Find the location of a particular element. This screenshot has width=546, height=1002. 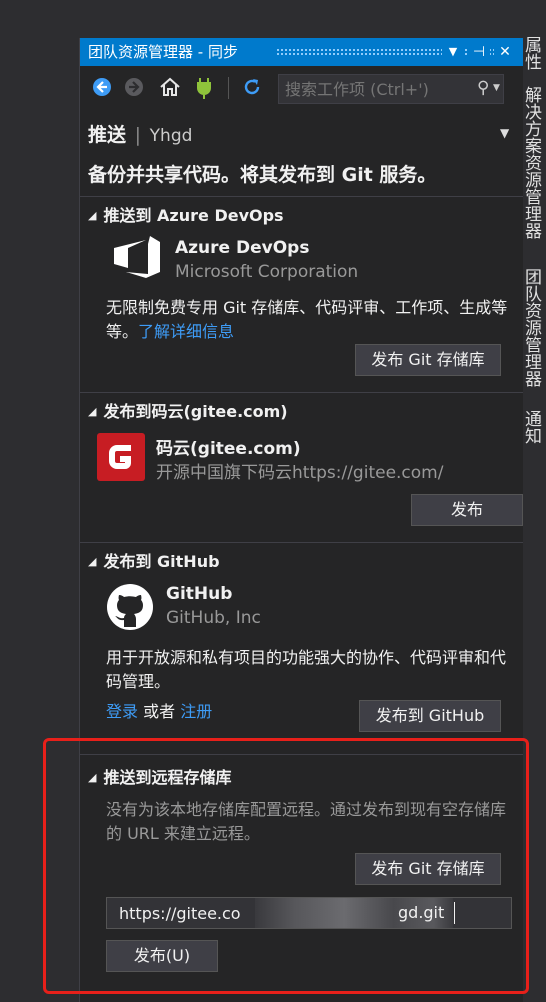

or-text: 或者 is located at coordinates (159, 711).